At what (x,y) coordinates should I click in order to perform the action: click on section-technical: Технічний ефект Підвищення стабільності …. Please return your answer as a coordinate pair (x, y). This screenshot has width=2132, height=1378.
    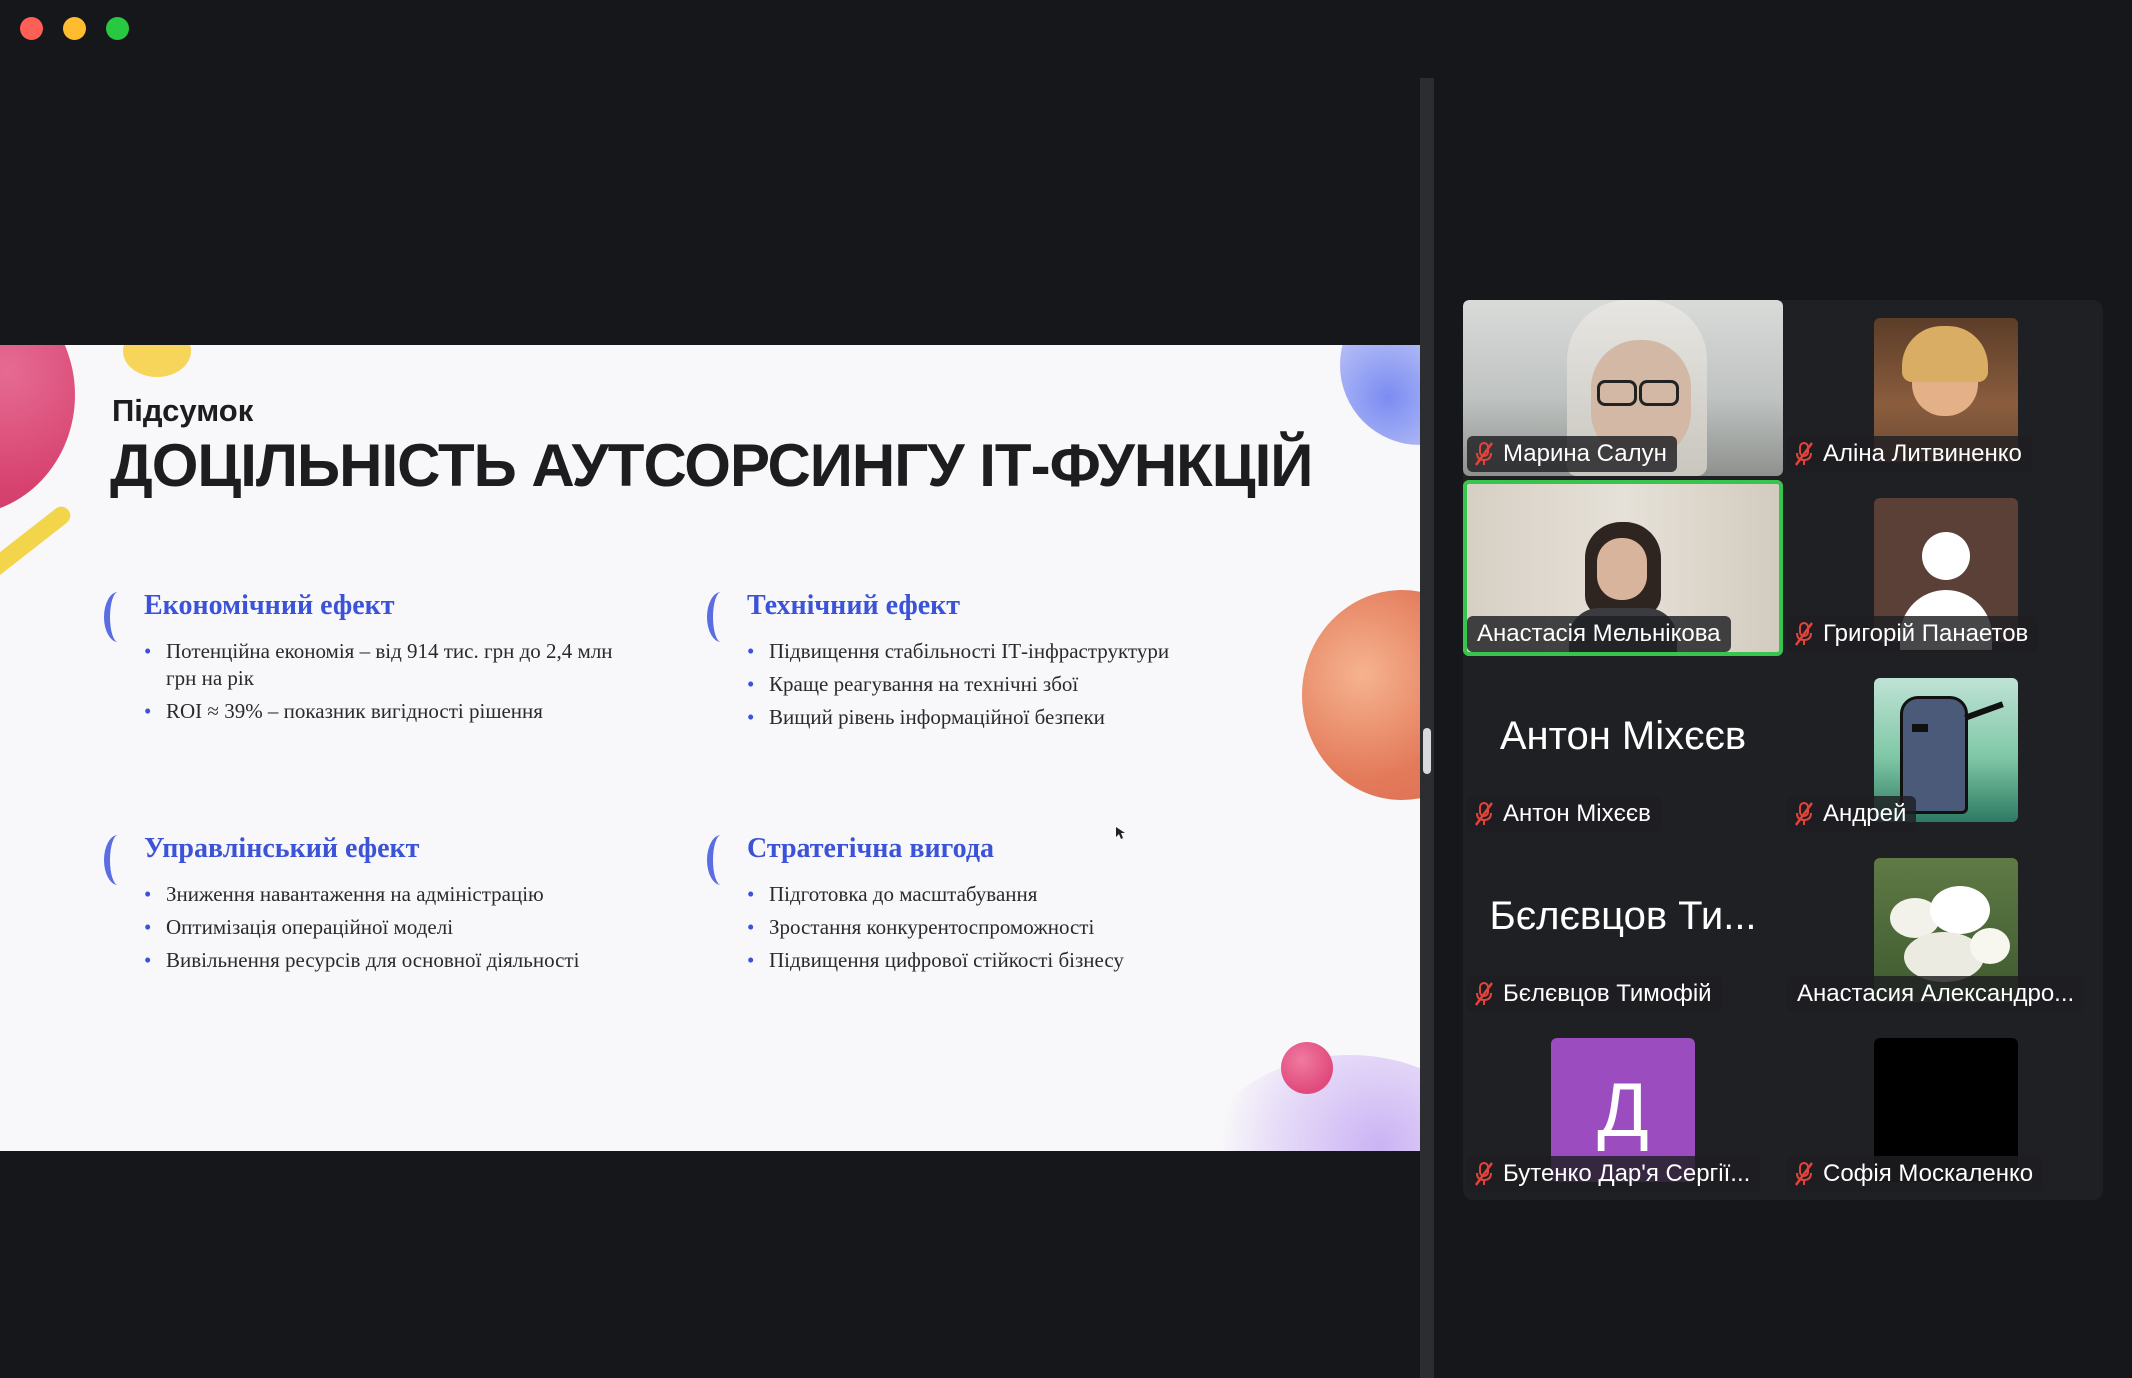
    Looking at the image, I should click on (991, 663).